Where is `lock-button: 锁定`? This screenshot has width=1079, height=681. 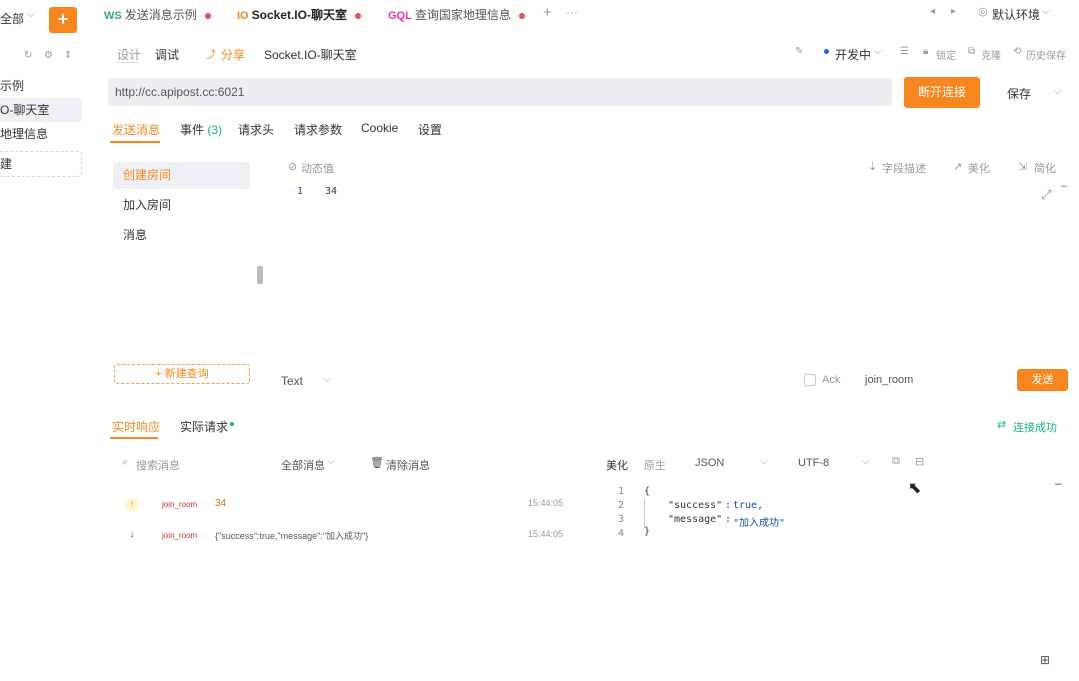
lock-button: 锁定 is located at coordinates (946, 54).